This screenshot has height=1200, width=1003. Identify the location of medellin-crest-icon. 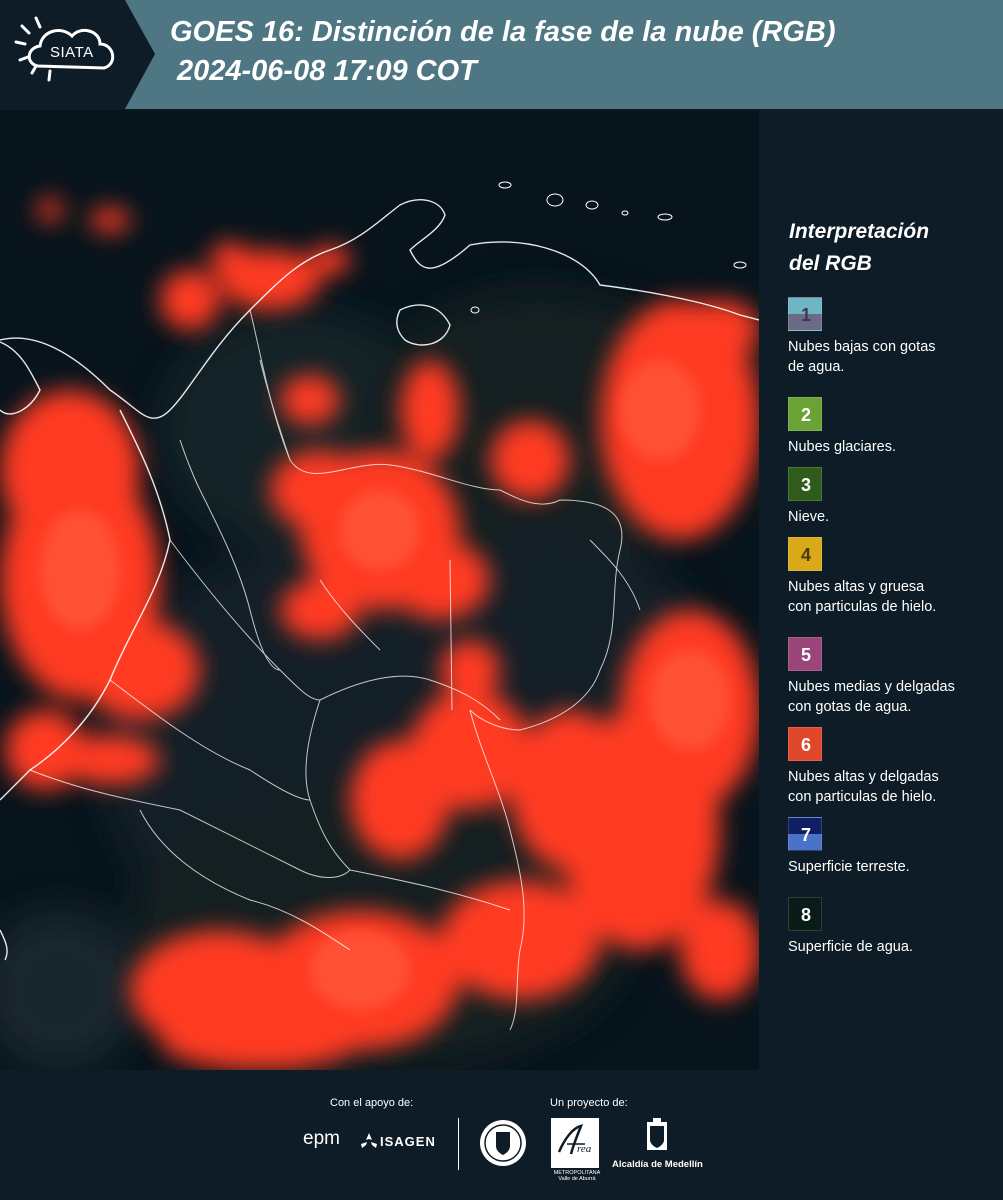
(657, 1134).